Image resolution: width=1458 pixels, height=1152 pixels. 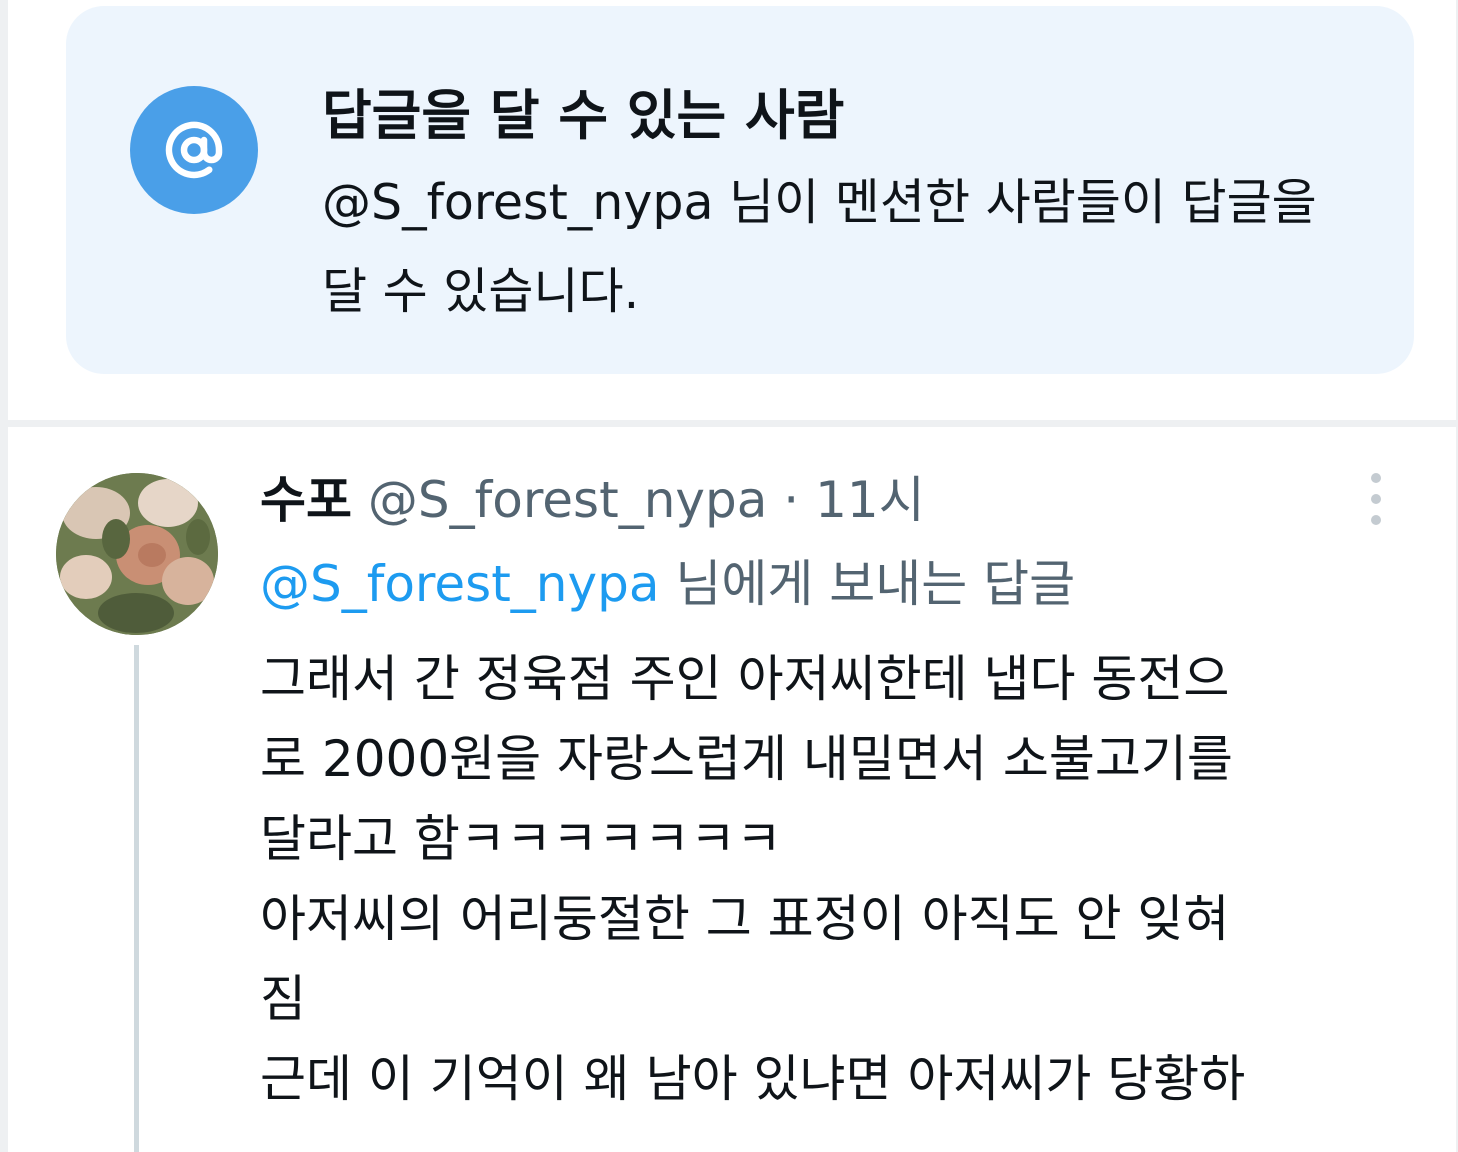 What do you see at coordinates (819, 247) in the screenshot?
I see `reply-permission-description: @S_forest_nypa 님이 멘션한 사람들이 답글을 달 수 있습니다.` at bounding box center [819, 247].